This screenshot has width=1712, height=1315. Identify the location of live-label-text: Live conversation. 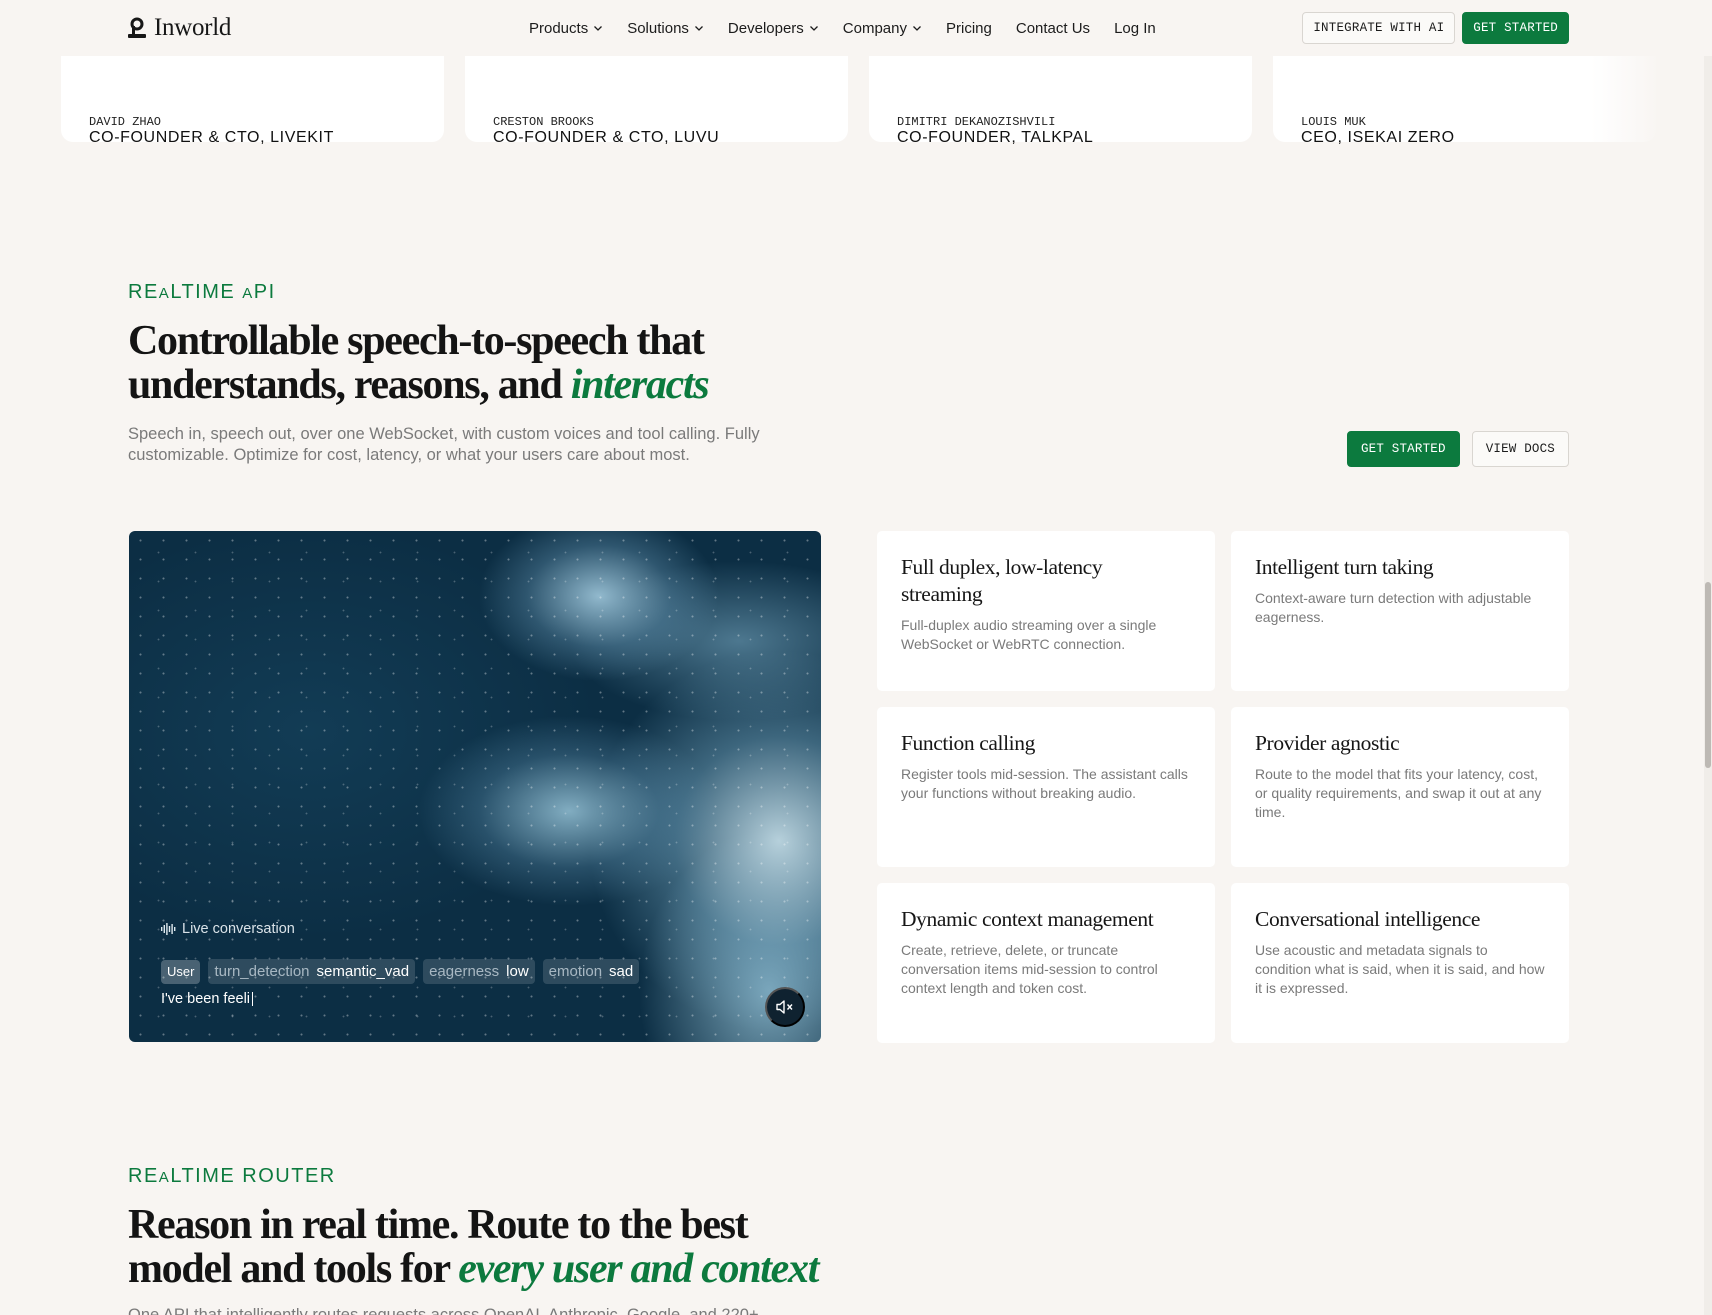
(238, 929).